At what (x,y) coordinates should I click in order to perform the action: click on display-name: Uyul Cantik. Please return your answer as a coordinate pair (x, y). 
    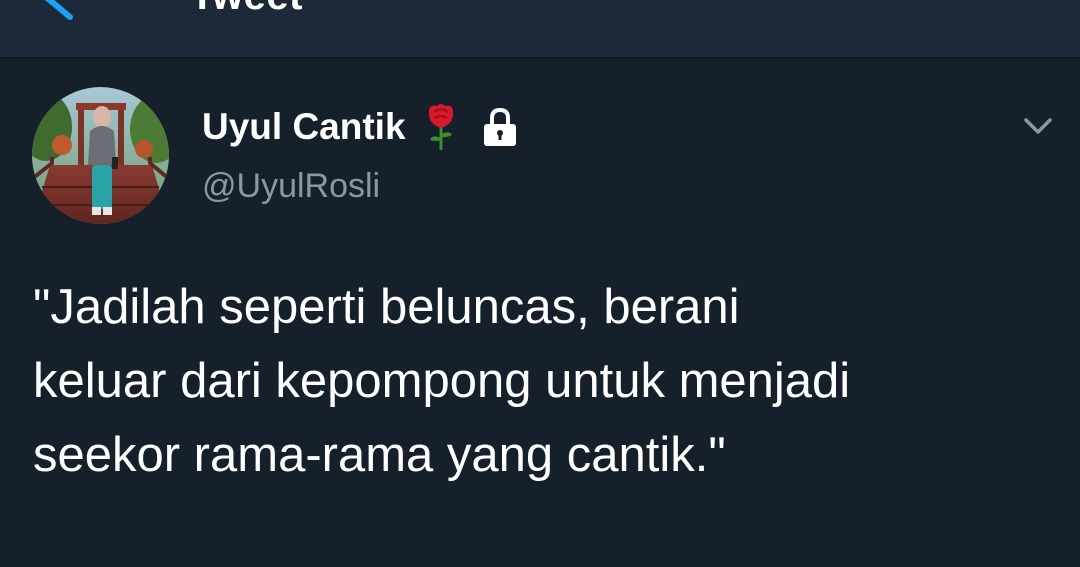
    Looking at the image, I should click on (304, 126).